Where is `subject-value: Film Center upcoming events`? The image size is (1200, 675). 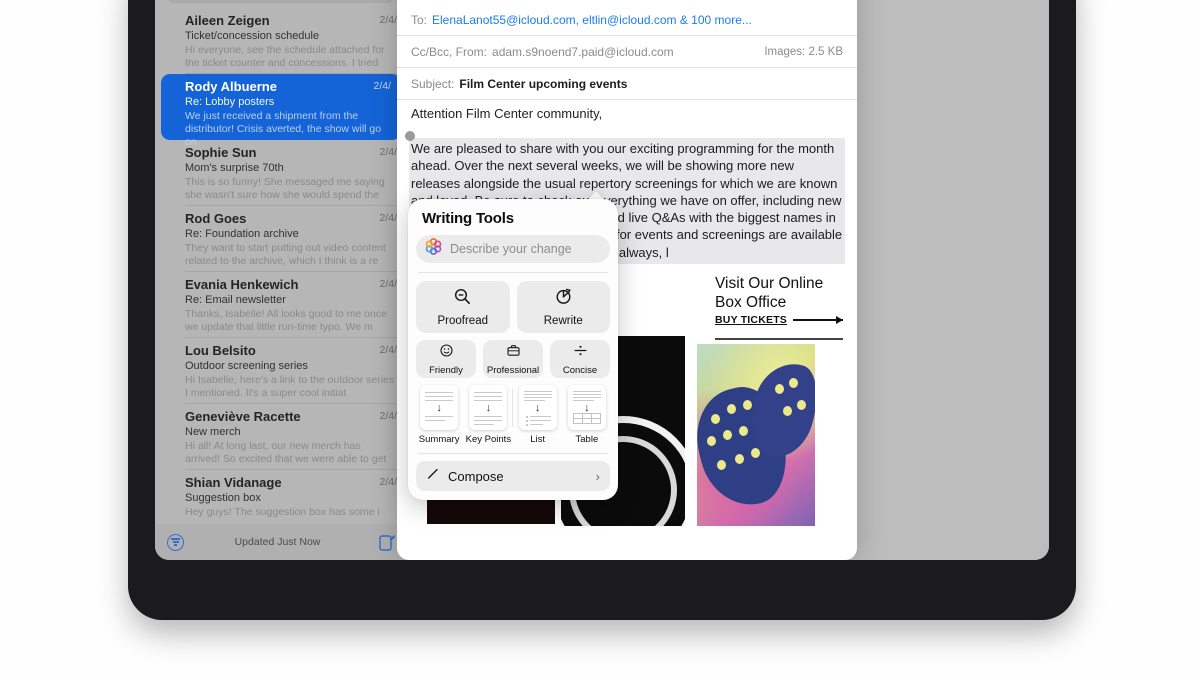
subject-value: Film Center upcoming events is located at coordinates (543, 83).